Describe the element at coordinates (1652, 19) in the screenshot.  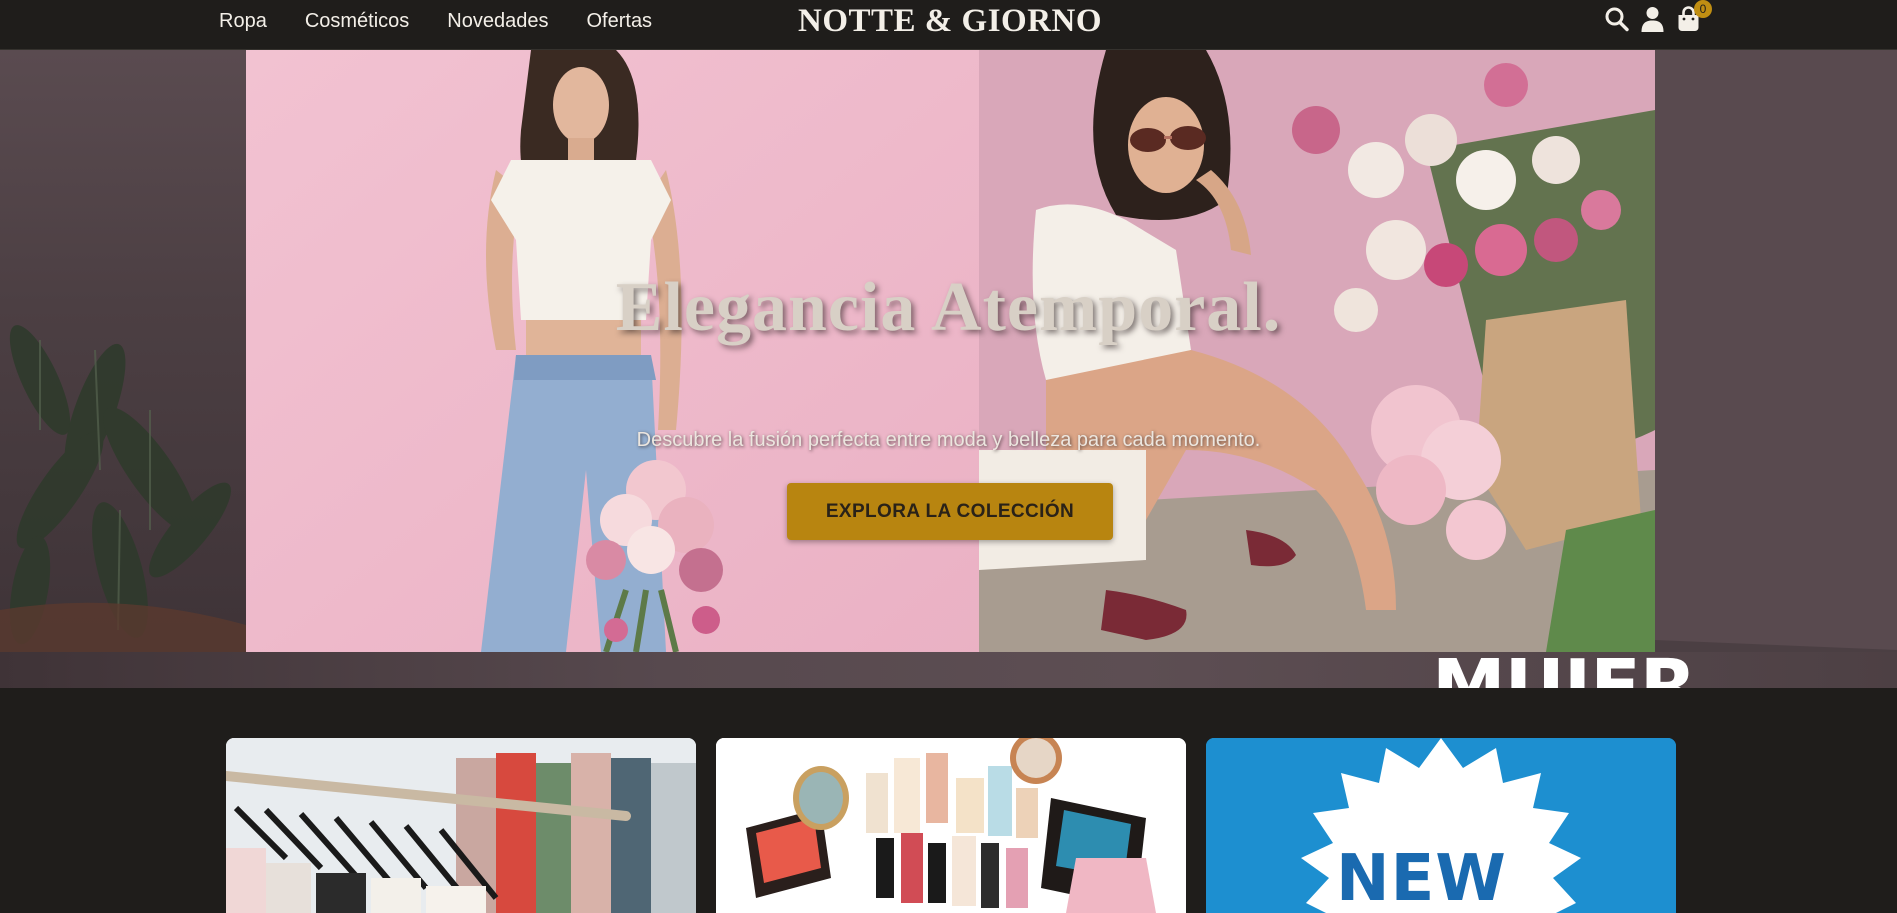
I see `user-icon` at that location.